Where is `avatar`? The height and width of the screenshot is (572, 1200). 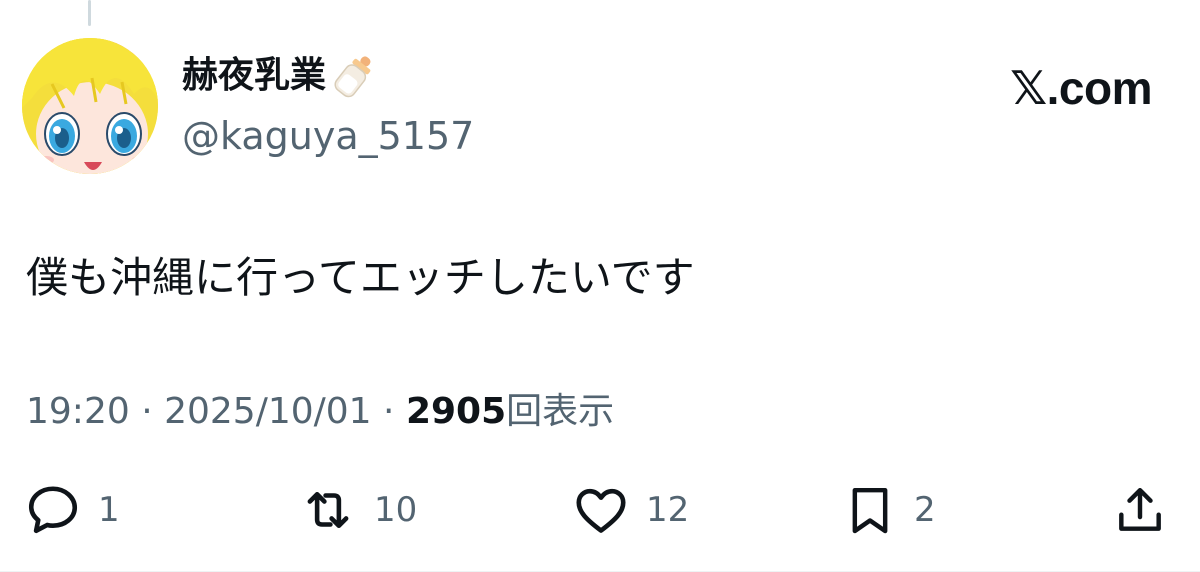
avatar is located at coordinates (90, 106).